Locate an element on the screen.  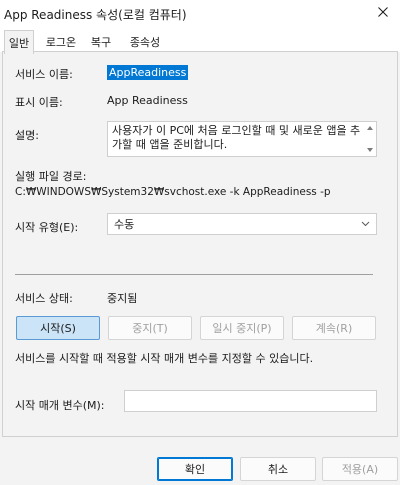
pause-button: 일시 중지(P) is located at coordinates (242, 328).